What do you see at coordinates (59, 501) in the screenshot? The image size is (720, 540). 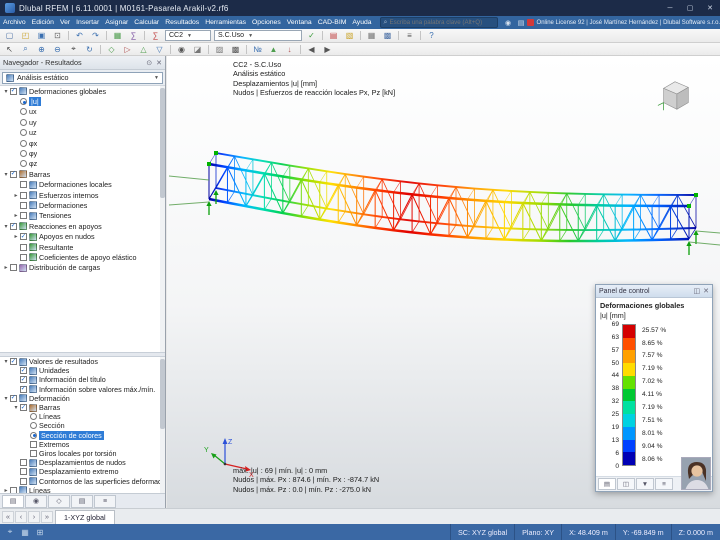 I see `navigator-tab-views: ◇` at bounding box center [59, 501].